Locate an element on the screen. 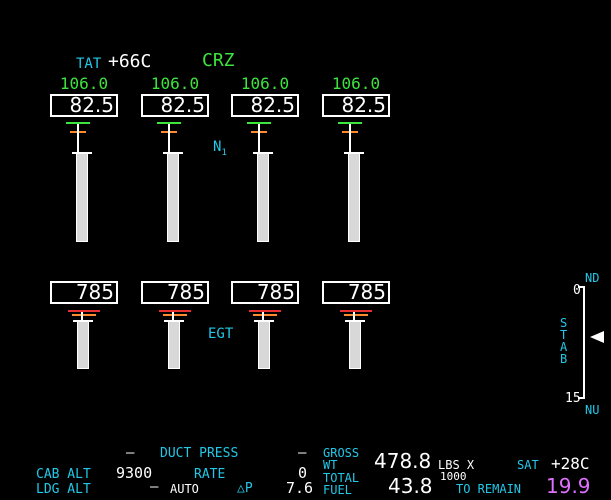 The height and width of the screenshot is (500, 611). stab-scale-top: 0 is located at coordinates (577, 290).